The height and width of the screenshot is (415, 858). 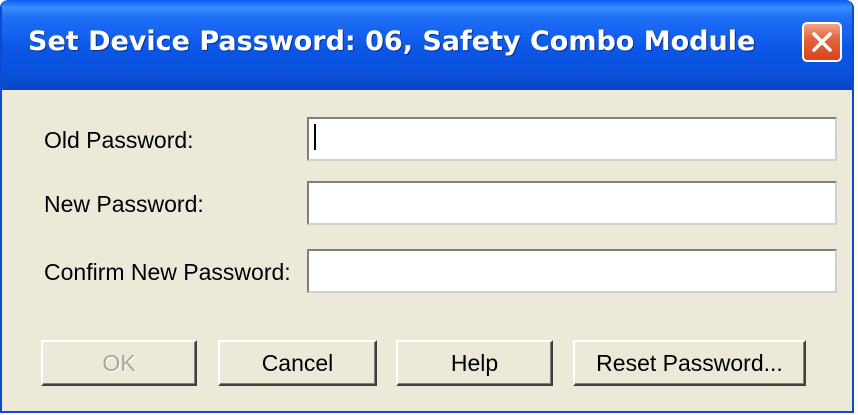 I want to click on confirm-new-password-label: Confirm New Password:, so click(x=167, y=272).